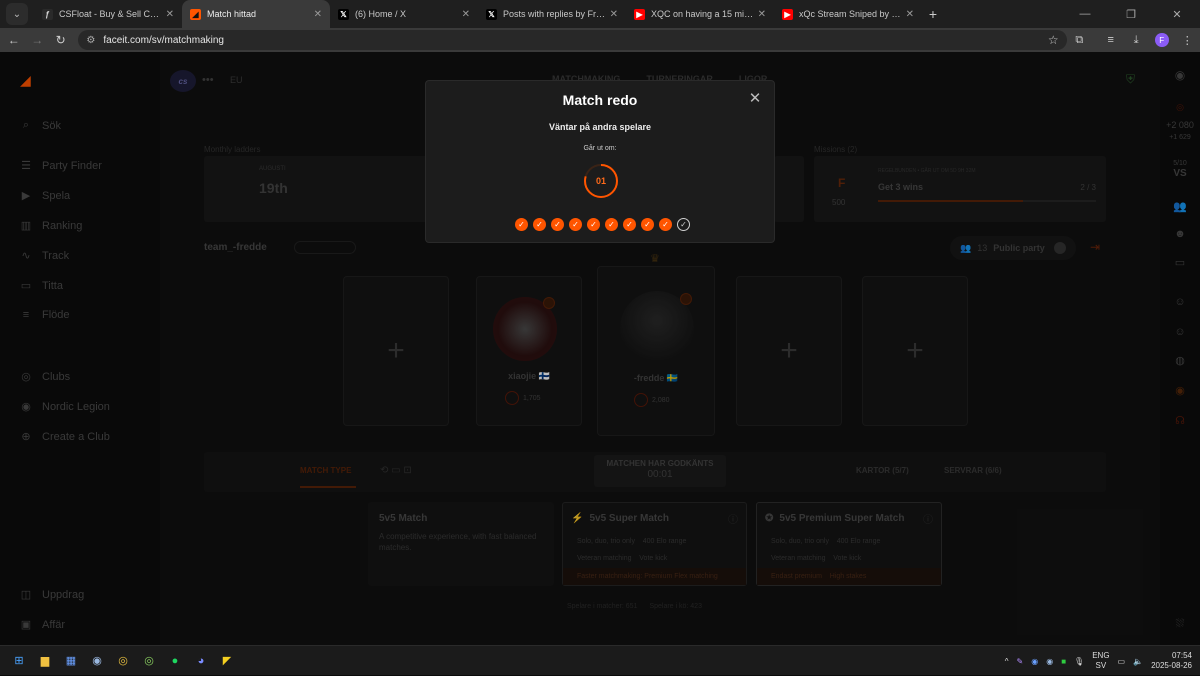  I want to click on windows-start-icon: ⊞, so click(19, 661).